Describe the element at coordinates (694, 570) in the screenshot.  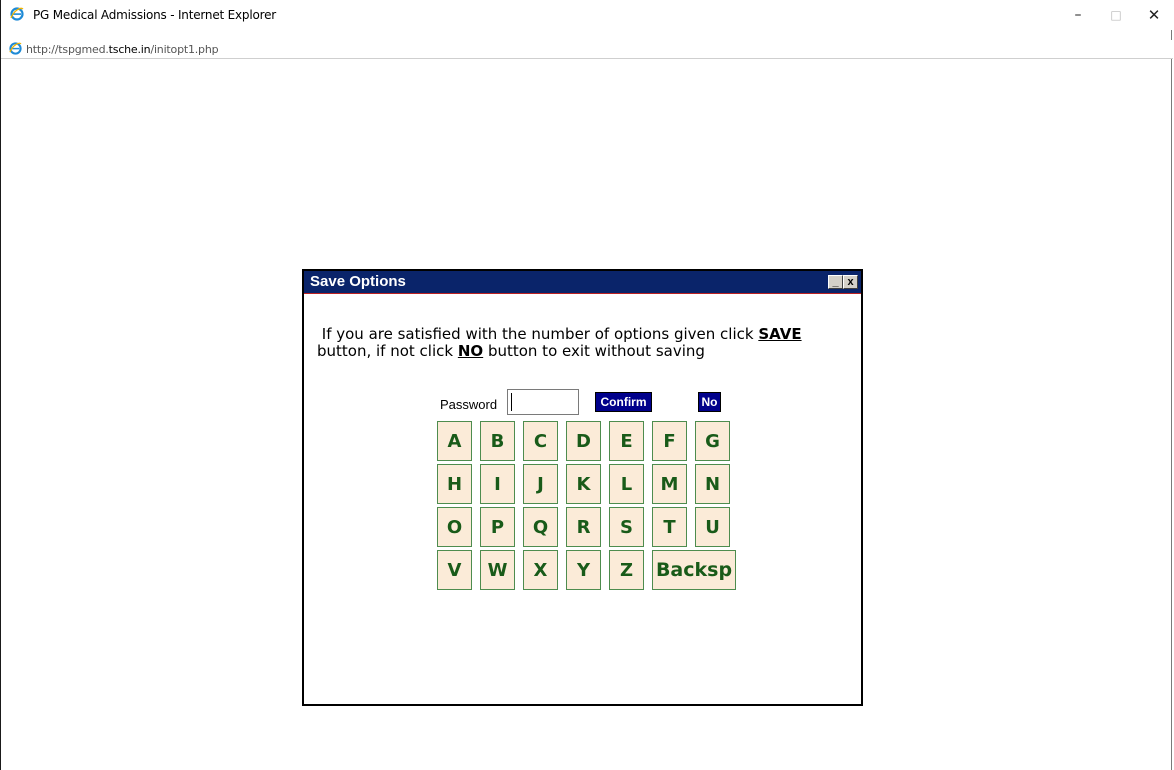
I see `key-backspace: Backsp` at that location.